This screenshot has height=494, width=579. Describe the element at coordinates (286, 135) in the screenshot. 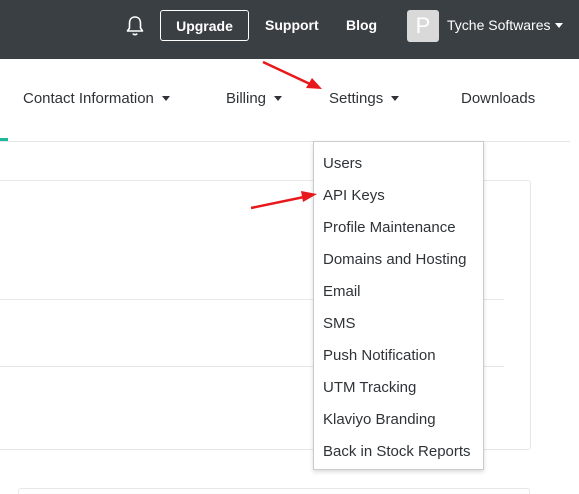

I see `annotation-arrows` at that location.